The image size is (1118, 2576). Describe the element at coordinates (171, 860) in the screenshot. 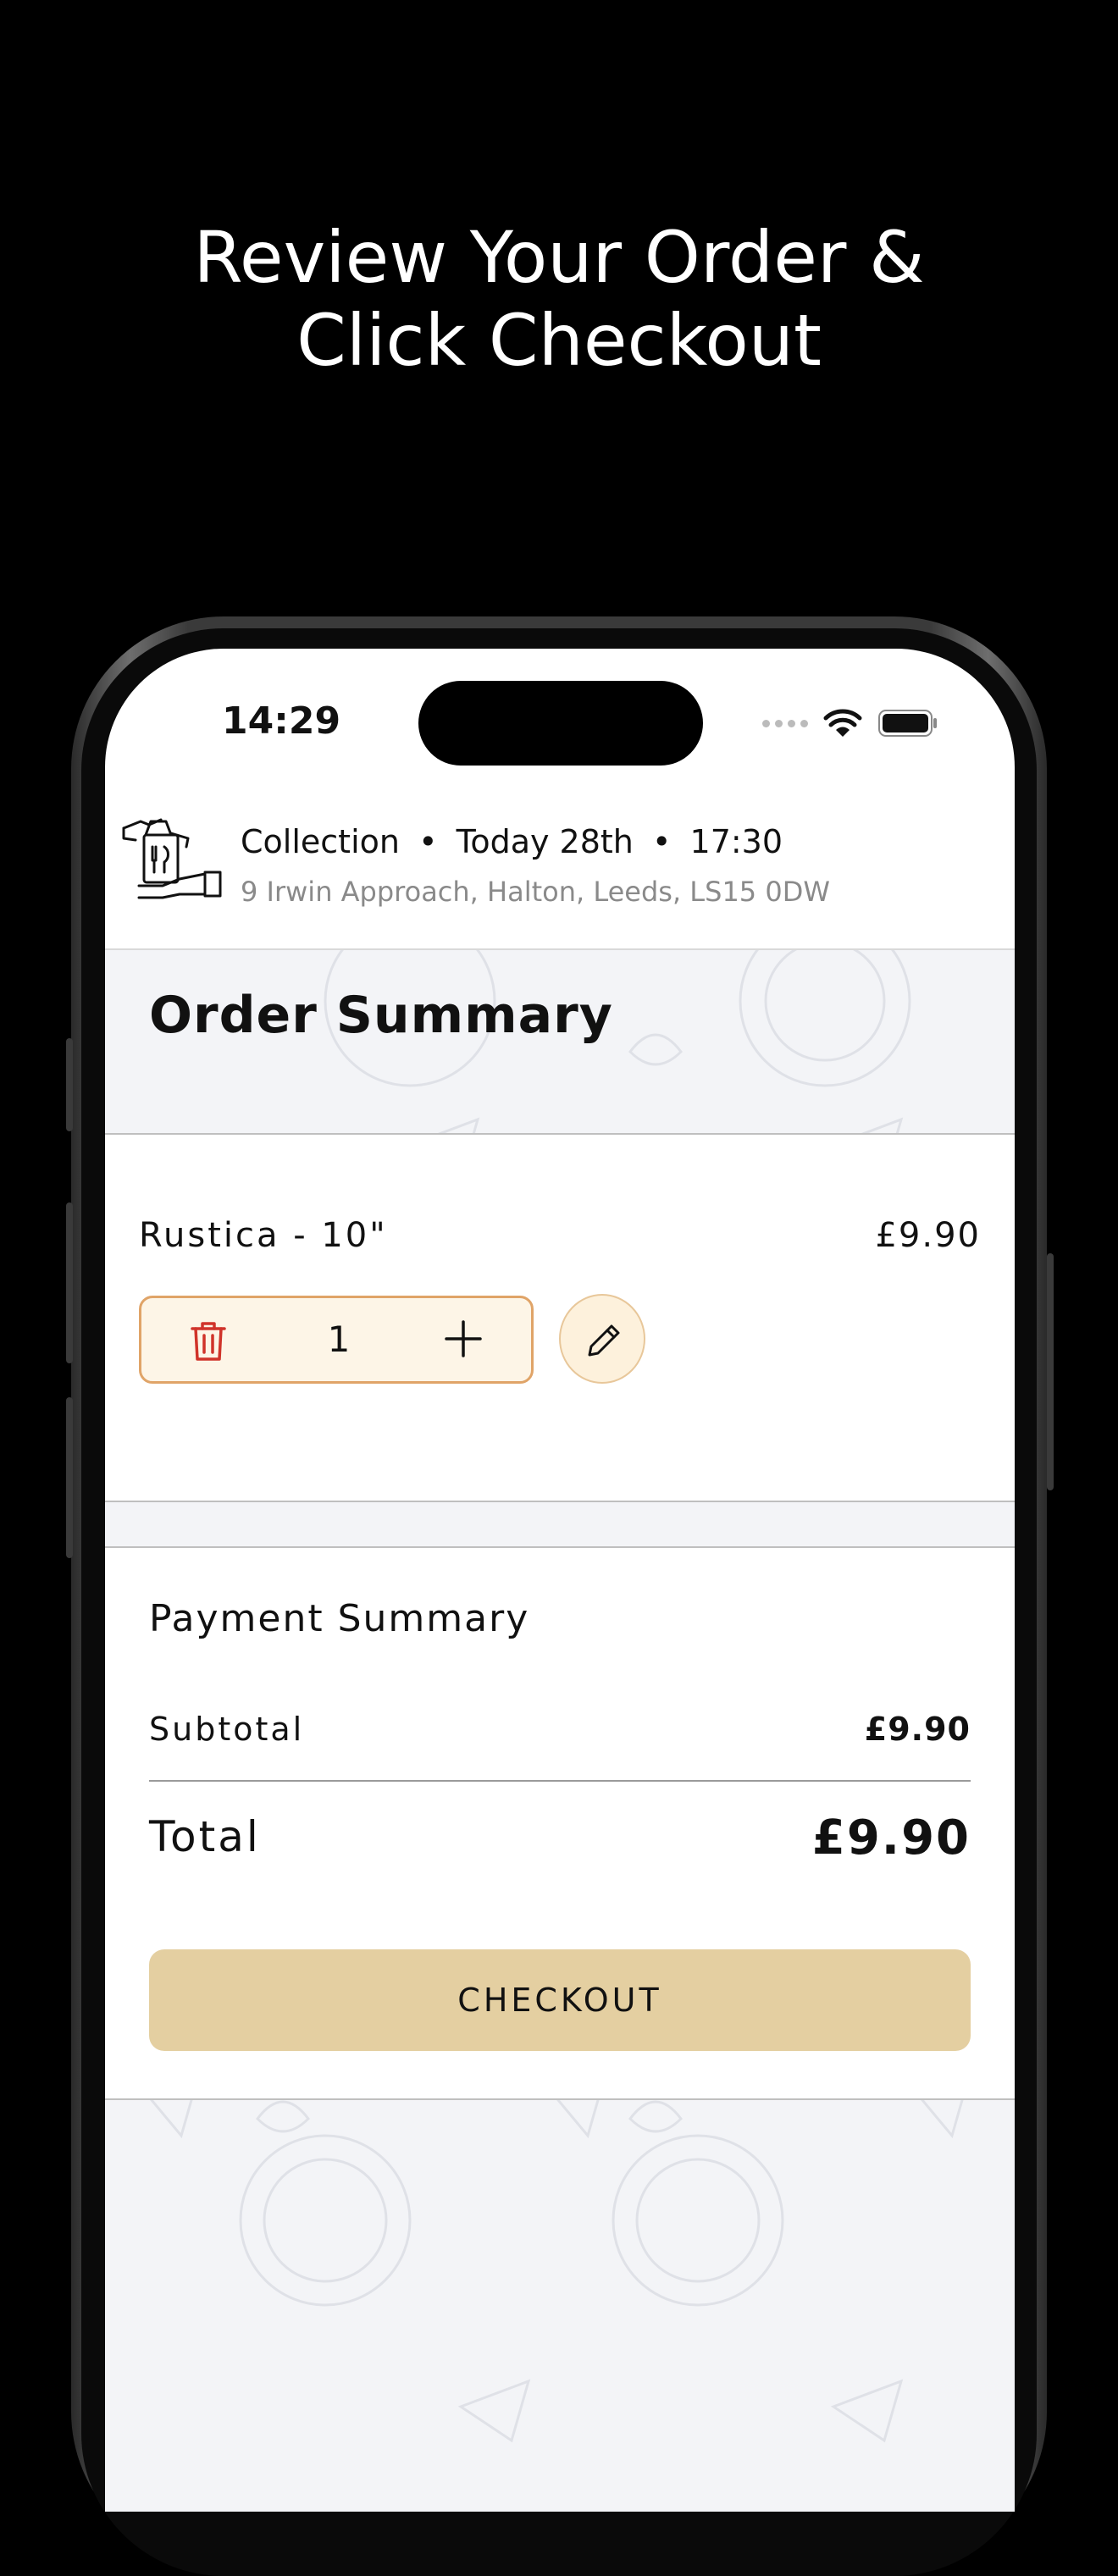

I see `collection-bag-icon` at that location.